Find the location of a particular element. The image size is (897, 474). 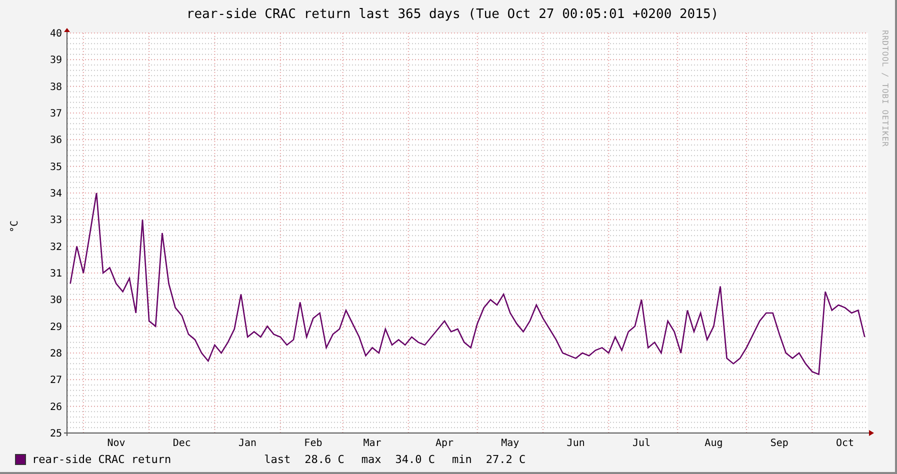

axis-tick-label: 34 is located at coordinates (56, 194).